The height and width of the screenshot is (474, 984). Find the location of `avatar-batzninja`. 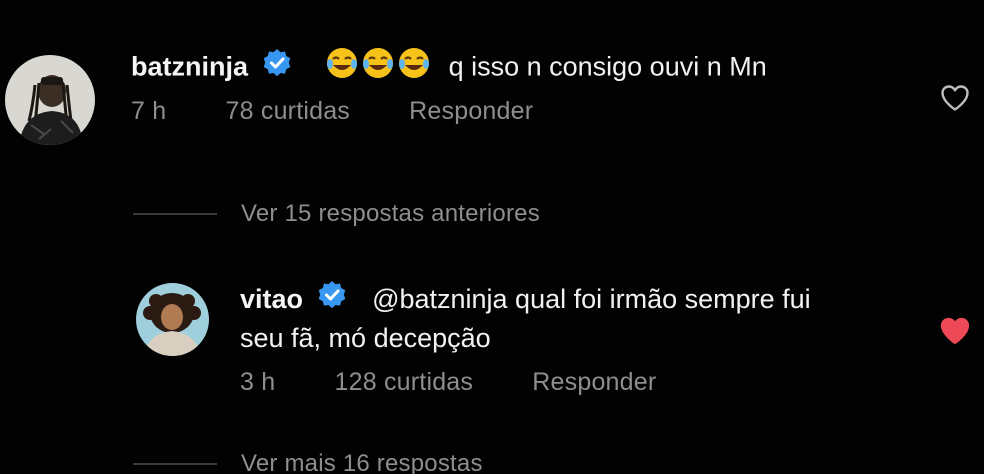

avatar-batzninja is located at coordinates (50, 100).